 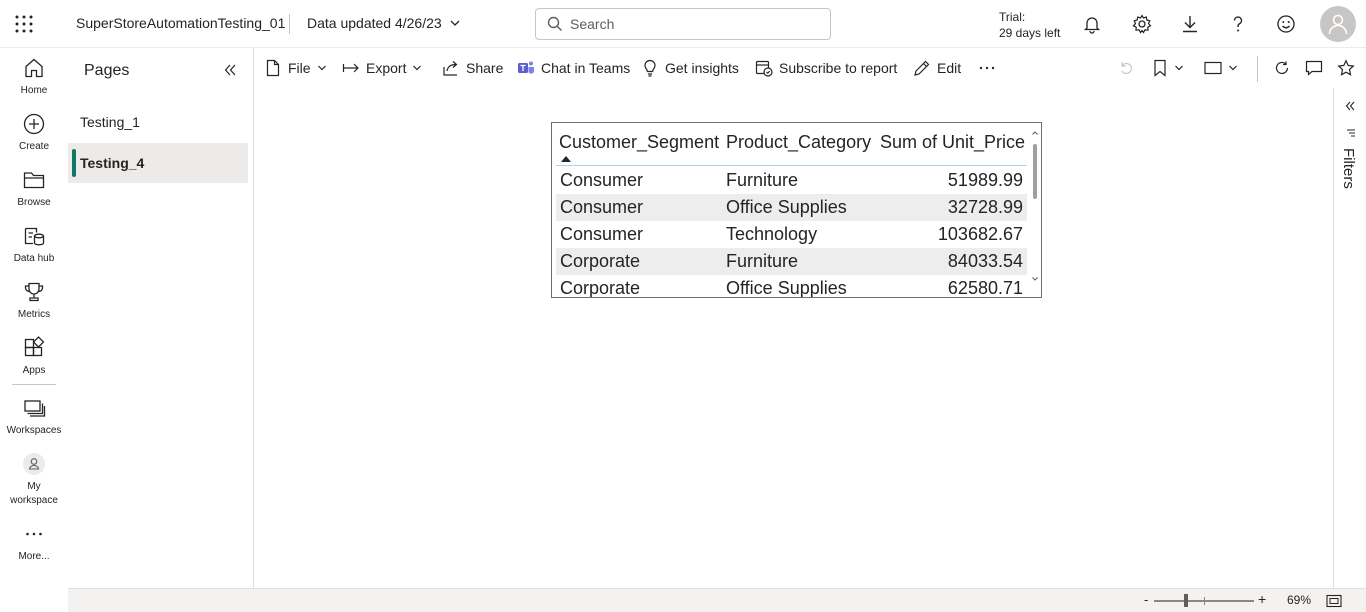 What do you see at coordinates (1035, 133) in the screenshot?
I see `scroll-up-icon` at bounding box center [1035, 133].